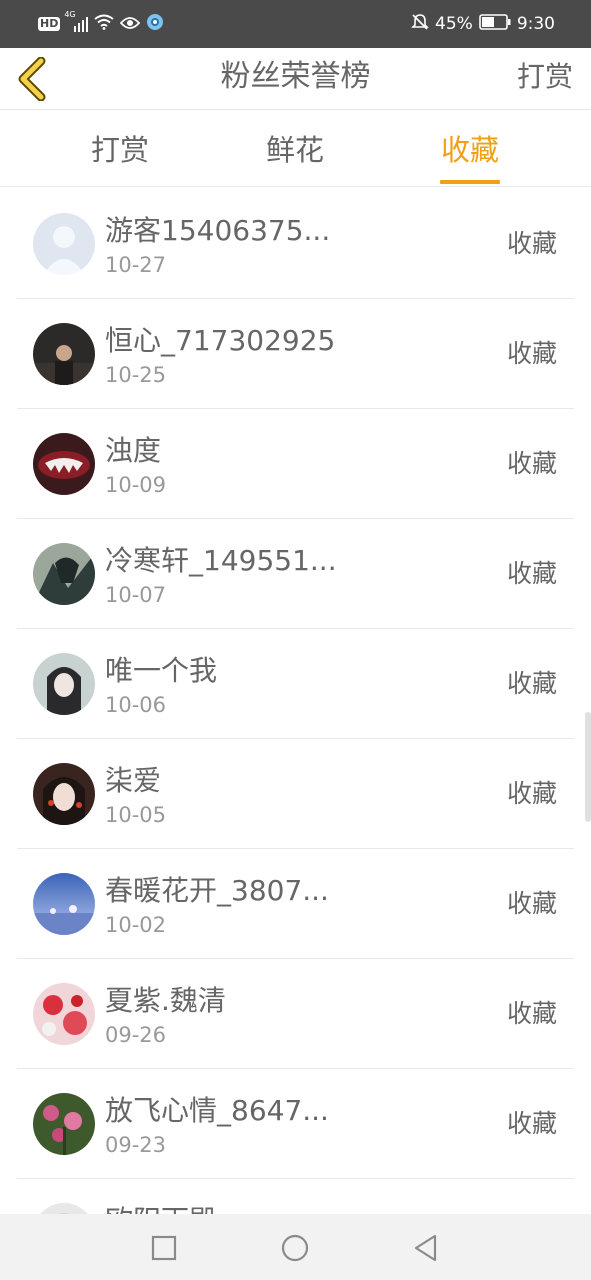 This screenshot has width=591, height=1280. I want to click on battery-icon, so click(495, 24).